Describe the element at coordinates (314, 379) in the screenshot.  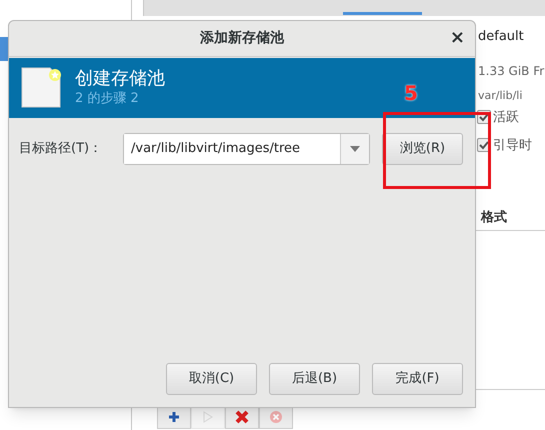
I see `dialog-button: 后退(B)` at that location.